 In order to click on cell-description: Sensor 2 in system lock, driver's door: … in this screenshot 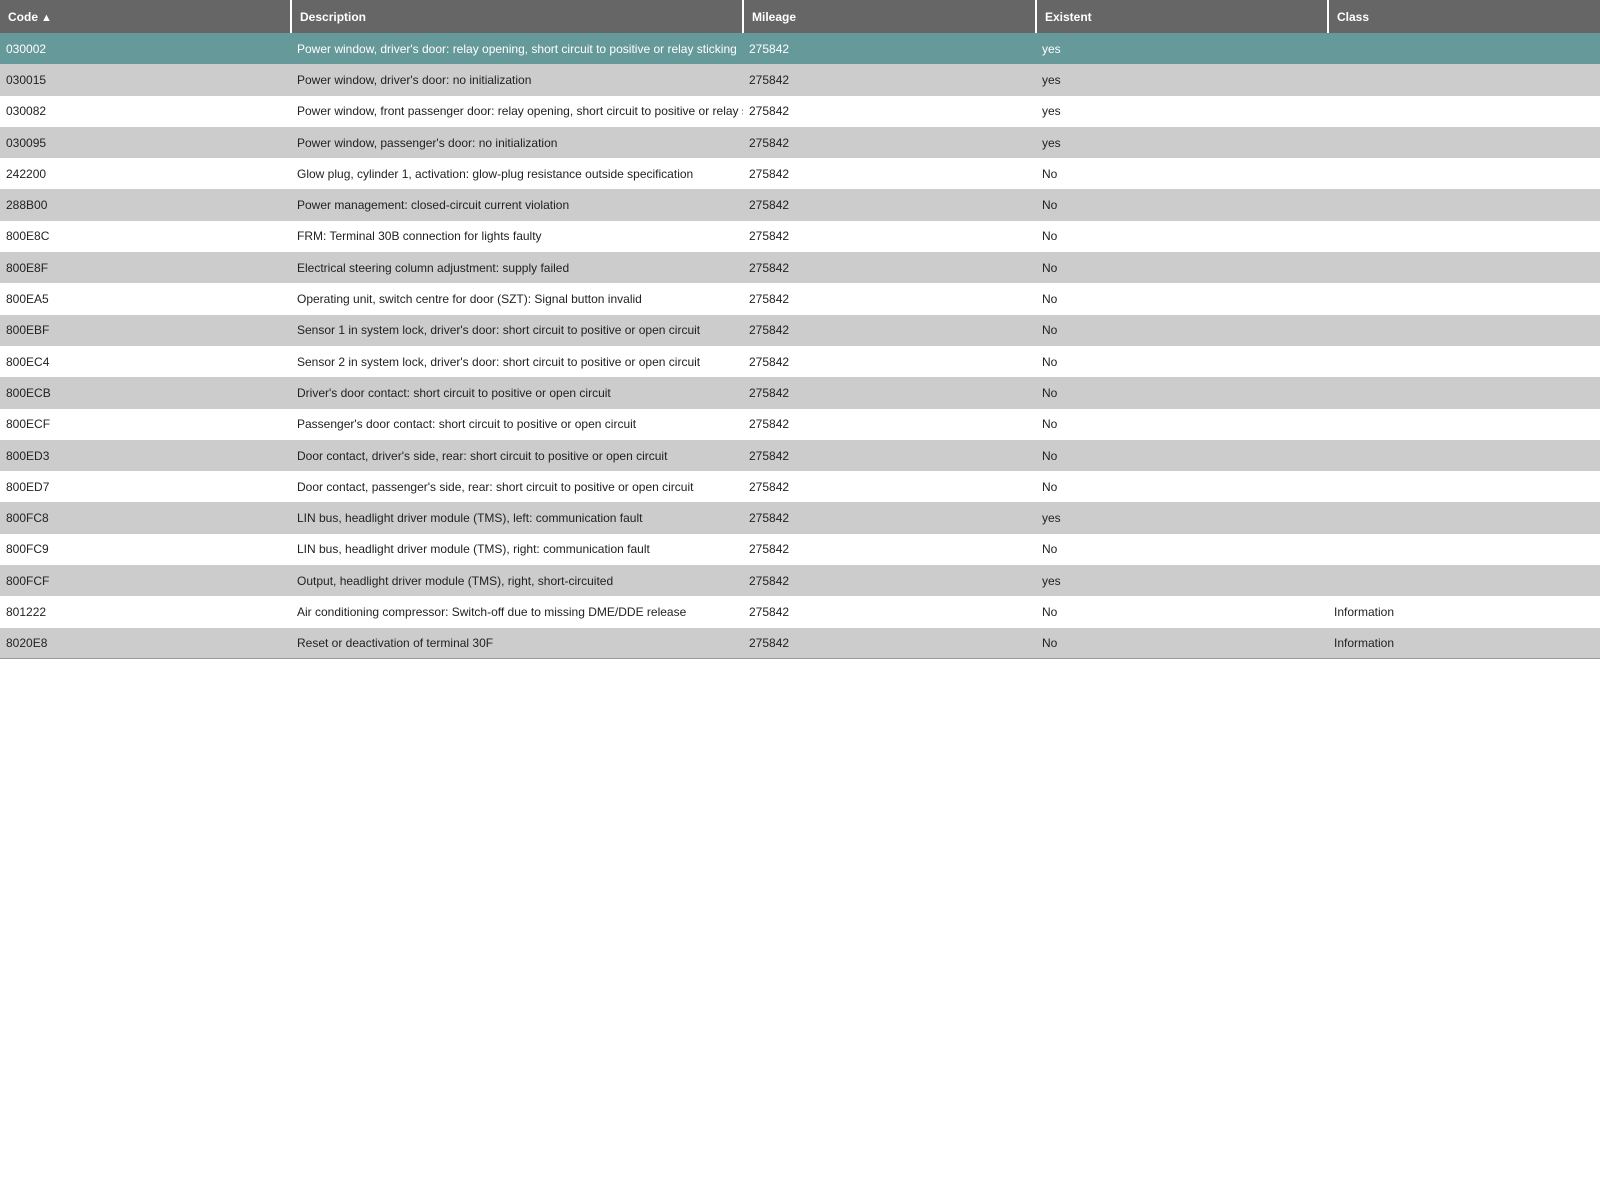, I will do `click(517, 361)`.